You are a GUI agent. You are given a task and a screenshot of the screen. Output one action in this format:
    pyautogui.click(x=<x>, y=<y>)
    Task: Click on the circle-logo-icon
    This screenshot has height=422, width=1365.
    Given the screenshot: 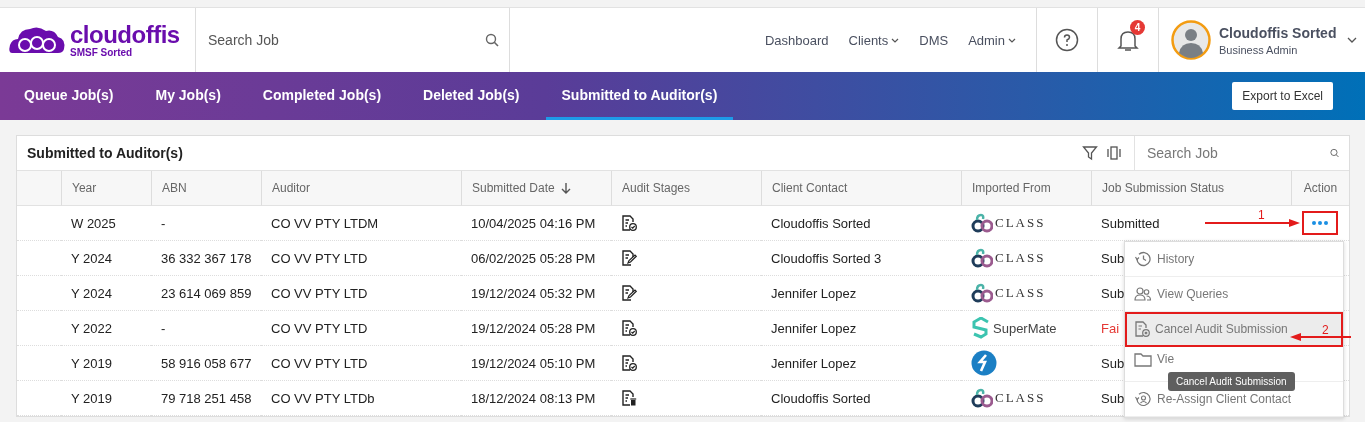 What is the action you would take?
    pyautogui.click(x=984, y=363)
    